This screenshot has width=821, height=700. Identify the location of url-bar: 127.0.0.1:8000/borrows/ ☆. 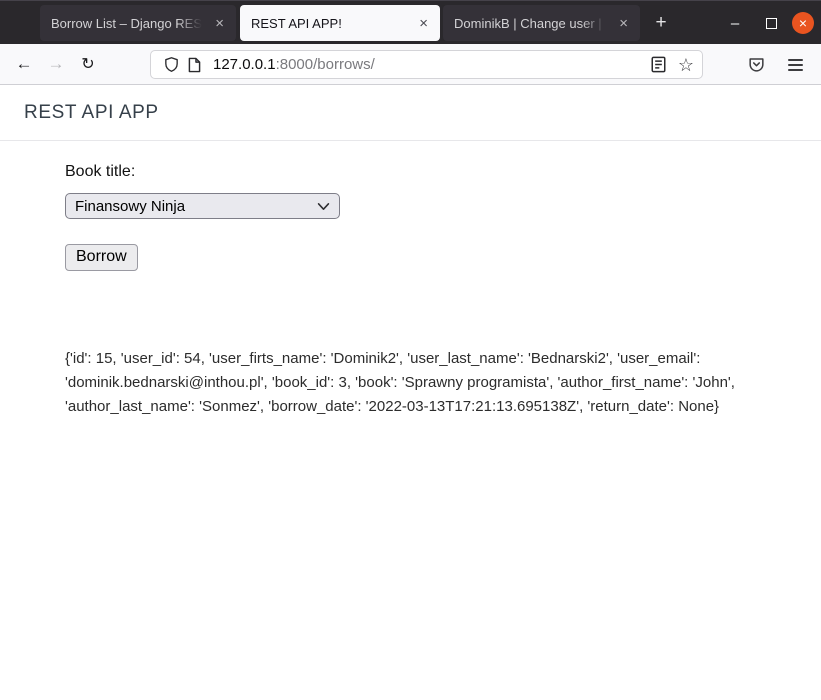
(426, 64).